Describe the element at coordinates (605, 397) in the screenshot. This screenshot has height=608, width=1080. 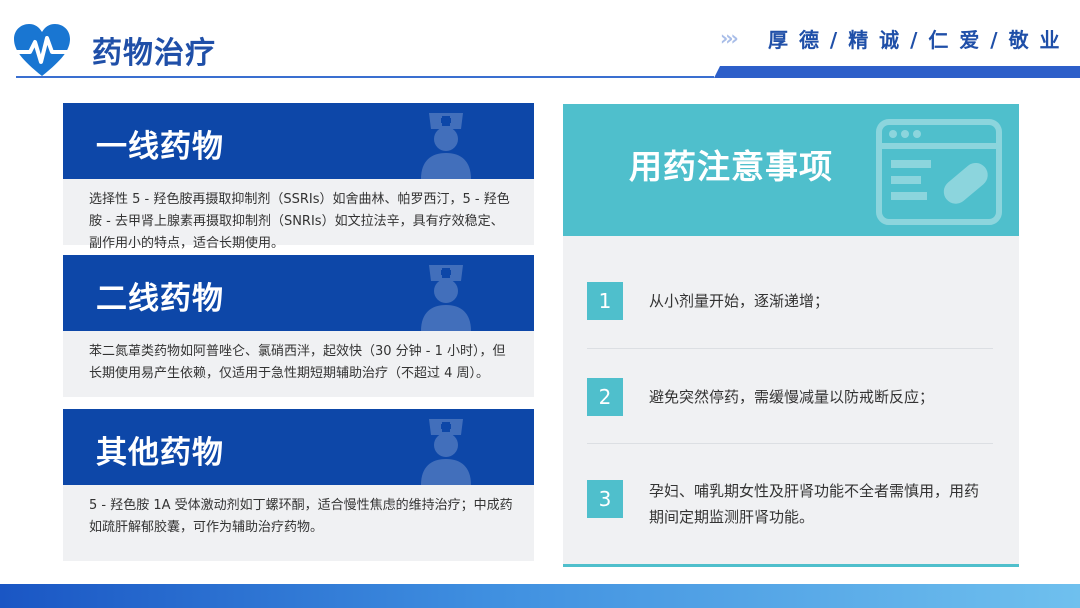
I see `item-number: 2` at that location.